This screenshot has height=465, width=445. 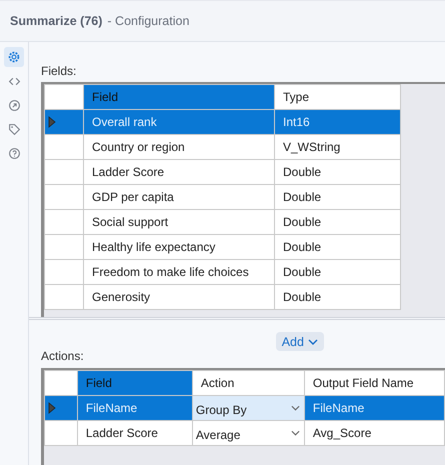 I want to click on table-row: Overall rank Int16, so click(x=222, y=122).